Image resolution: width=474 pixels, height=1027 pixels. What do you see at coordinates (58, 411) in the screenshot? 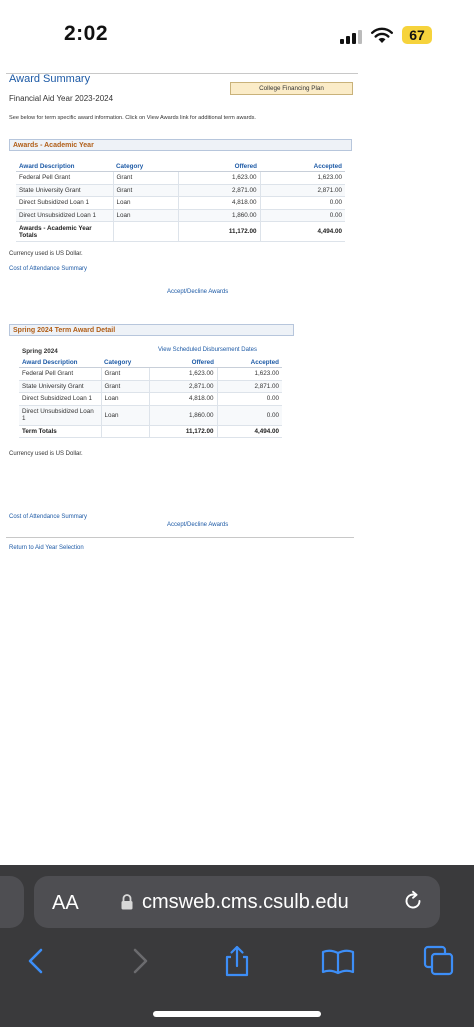
I see `award-description-line1: Direct Unsubsidized Loan` at bounding box center [58, 411].